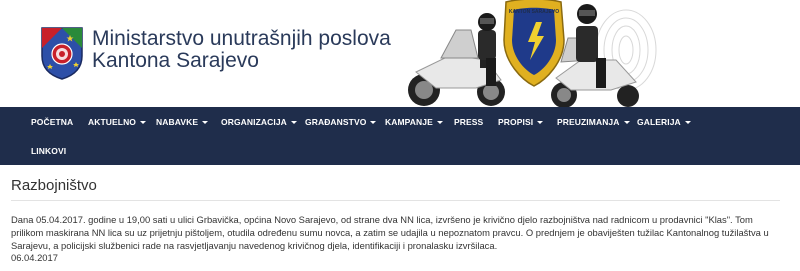 Image resolution: width=800 pixels, height=271 pixels. What do you see at coordinates (414, 122) in the screenshot?
I see `nav-item-kampanje: KAMPANJE` at bounding box center [414, 122].